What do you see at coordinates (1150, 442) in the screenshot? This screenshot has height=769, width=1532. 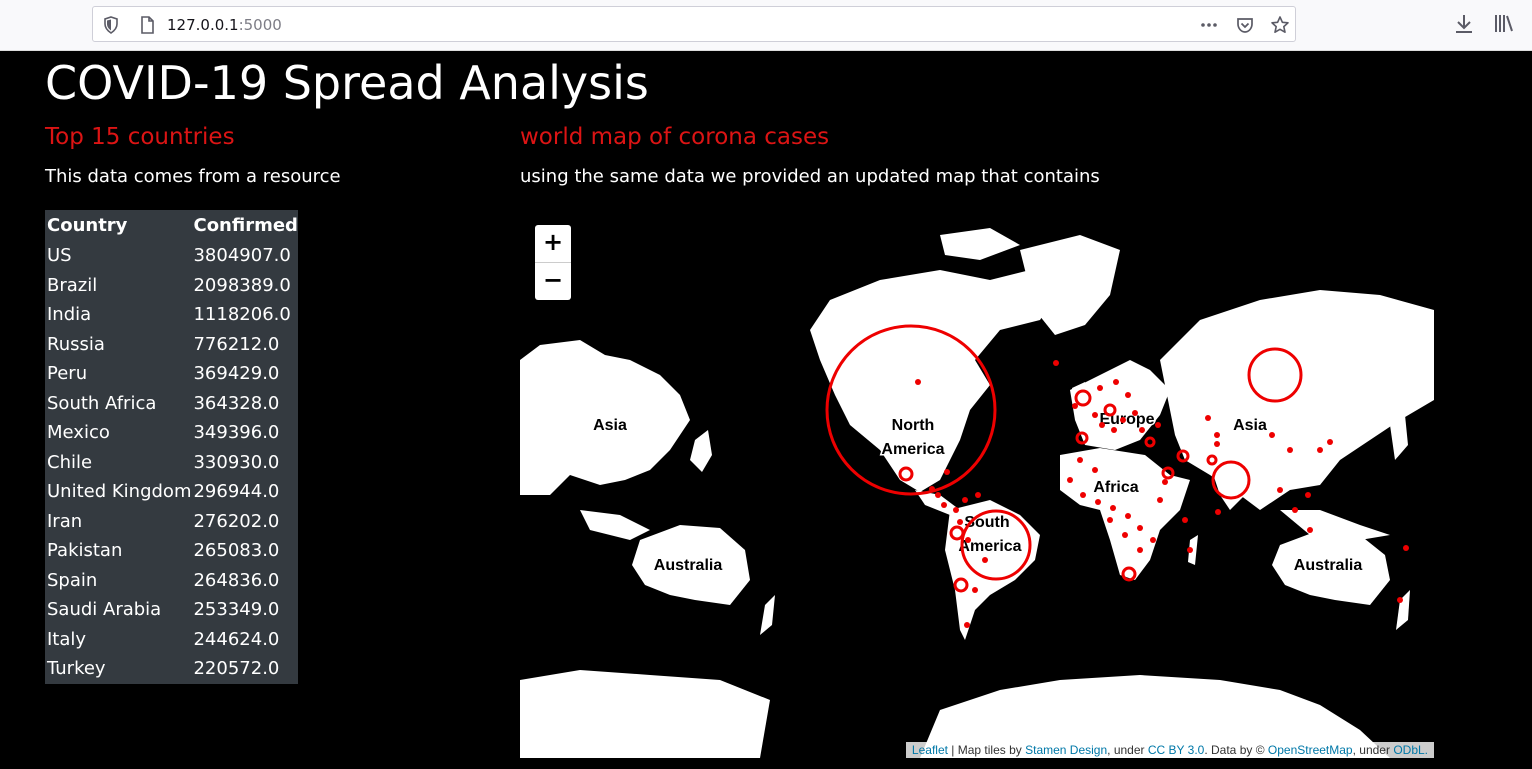 I see `marker-turkey` at bounding box center [1150, 442].